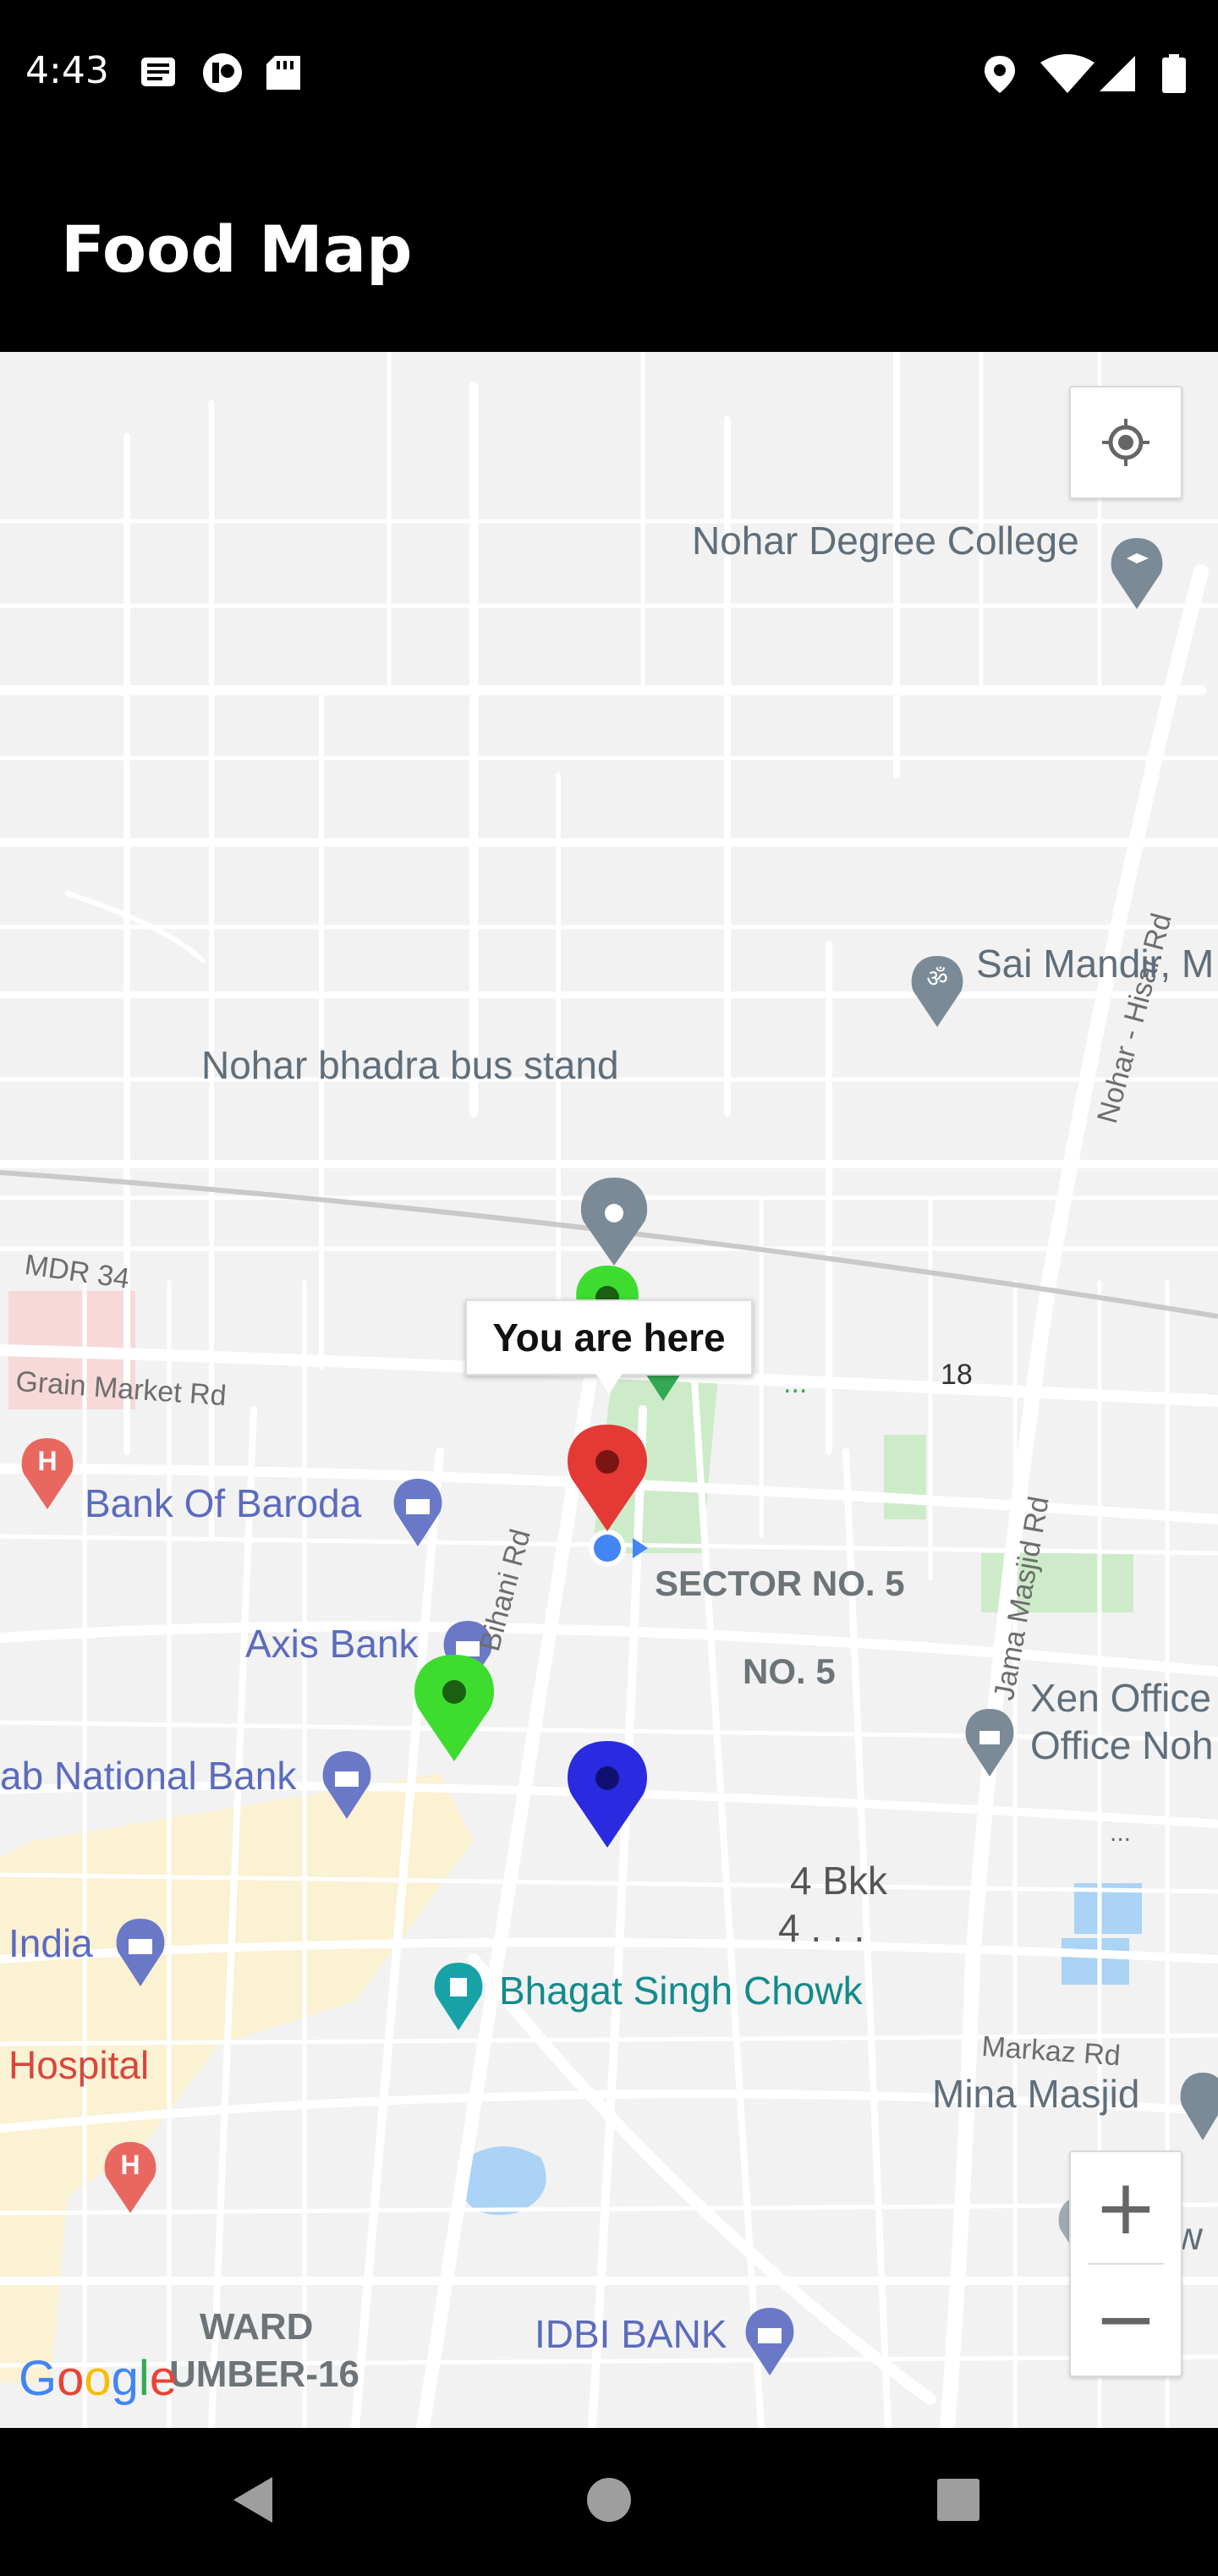 The image size is (1218, 2576). I want to click on app-title: Food Map, so click(237, 249).